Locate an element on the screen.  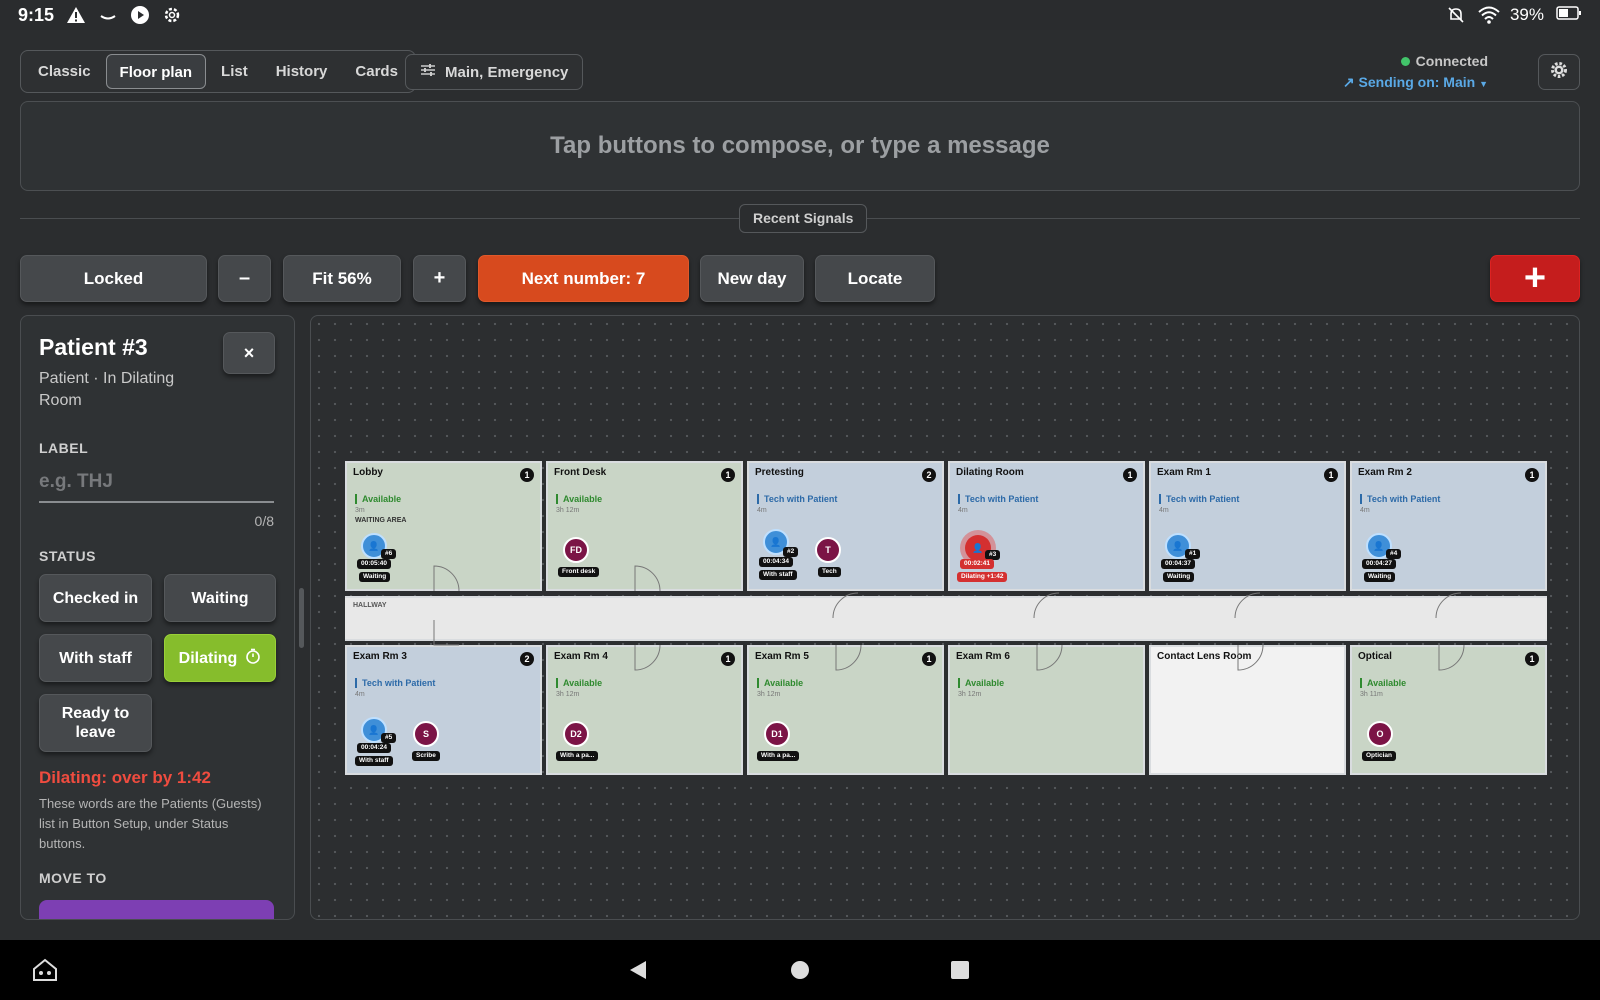
room-name: Lobby is located at coordinates (368, 472).